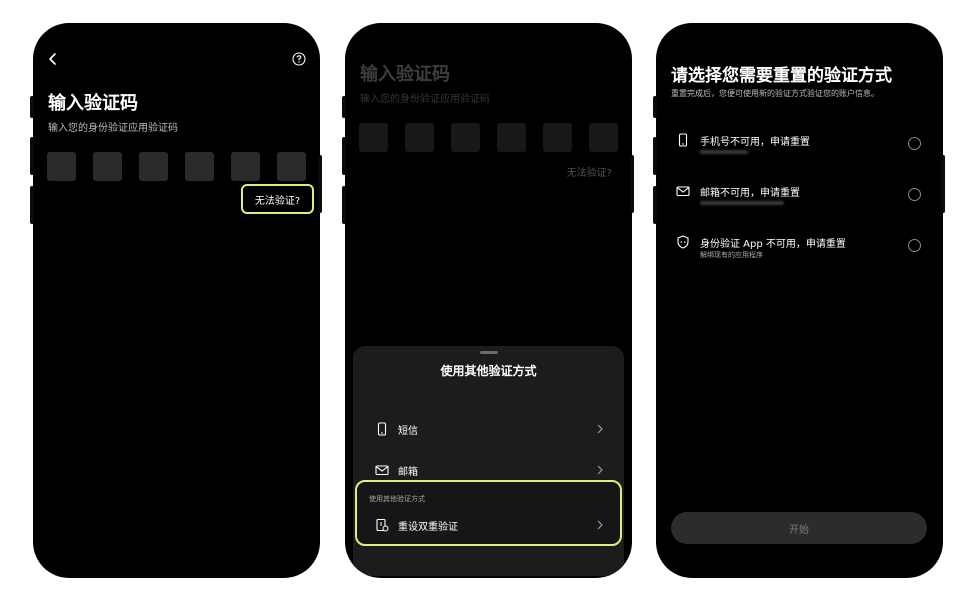  Describe the element at coordinates (799, 204) in the screenshot. I see `reset-option-email: 邮箱不可用，申请重置` at that location.